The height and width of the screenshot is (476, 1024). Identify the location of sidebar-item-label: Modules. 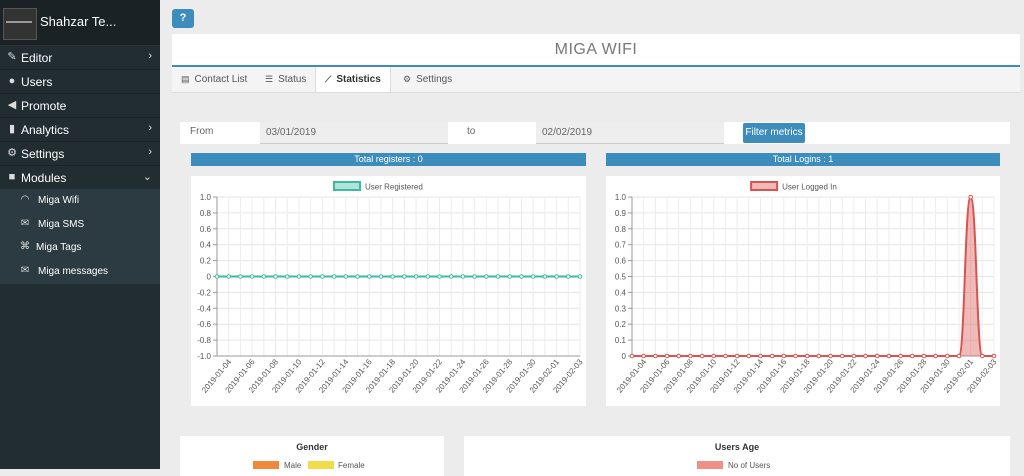
(44, 178).